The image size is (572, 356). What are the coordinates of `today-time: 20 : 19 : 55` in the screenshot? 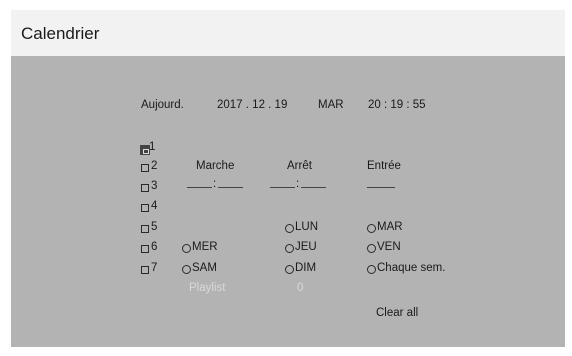 It's located at (397, 105).